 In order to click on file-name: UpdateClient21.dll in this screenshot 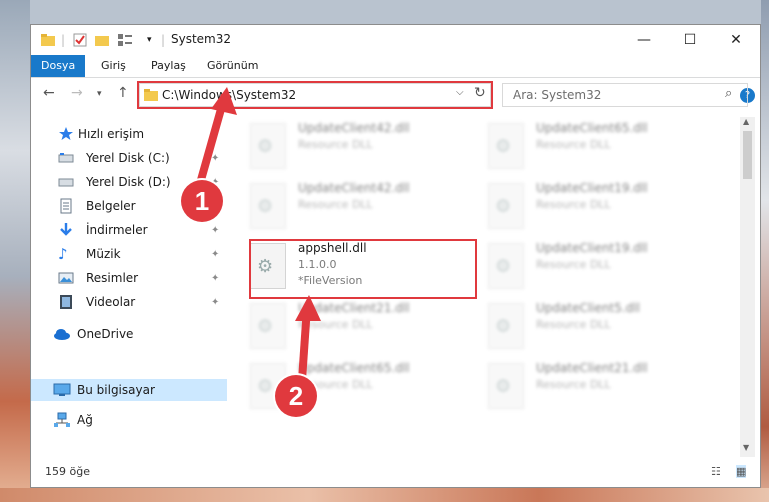, I will do `click(592, 368)`.